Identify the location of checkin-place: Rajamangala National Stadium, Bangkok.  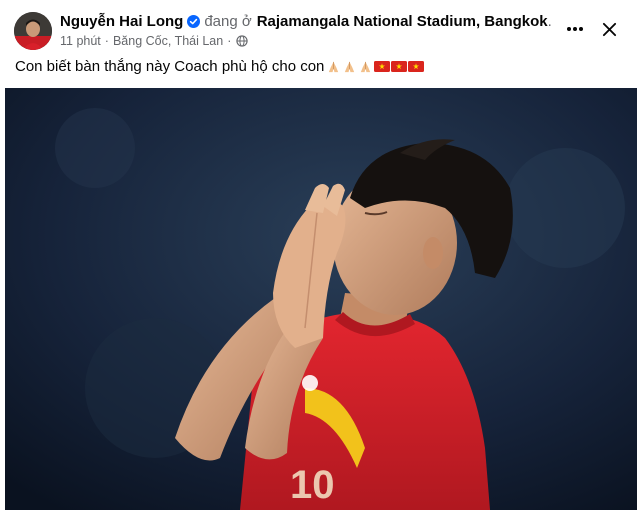
(402, 21).